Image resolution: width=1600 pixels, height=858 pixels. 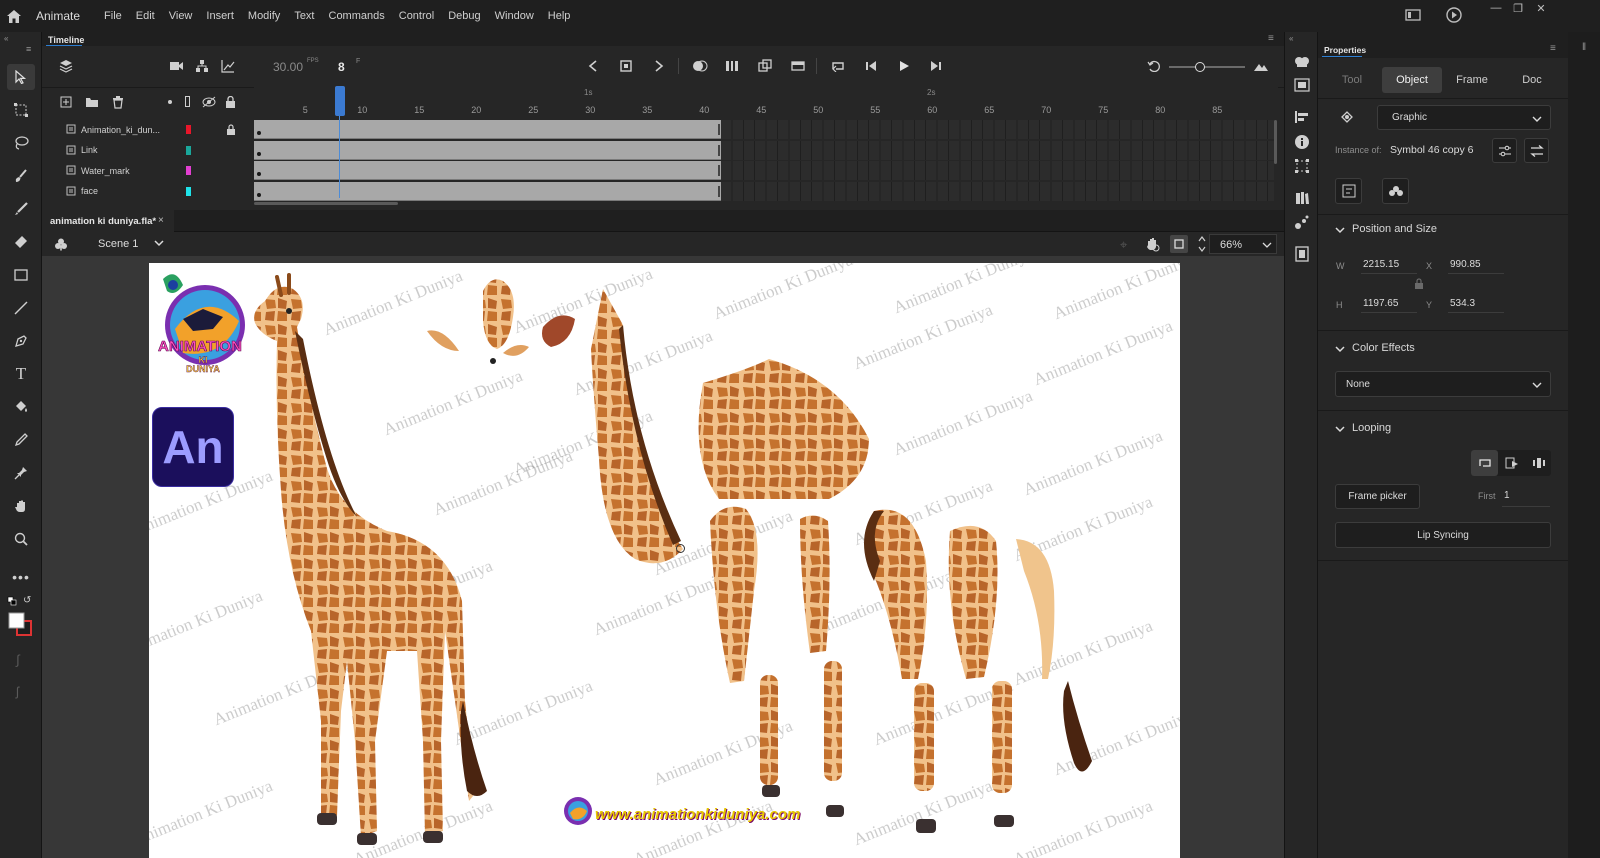 I want to click on scene-dropdown-chevron-icon, so click(x=159, y=244).